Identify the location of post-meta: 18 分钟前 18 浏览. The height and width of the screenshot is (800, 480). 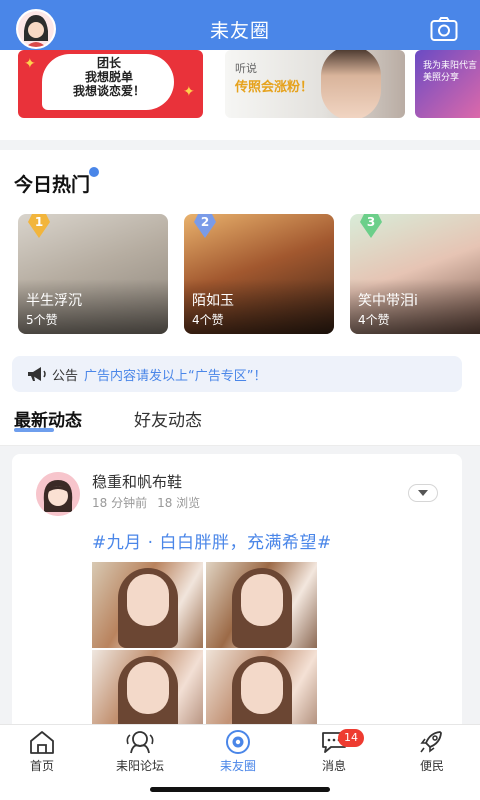
(146, 502).